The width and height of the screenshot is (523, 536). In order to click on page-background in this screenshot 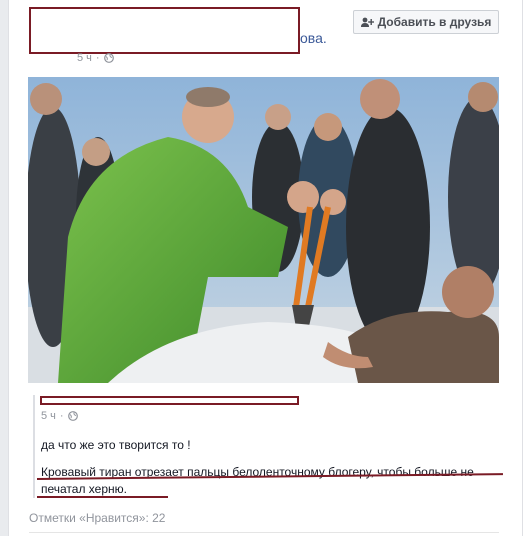, I will do `click(4, 268)`.